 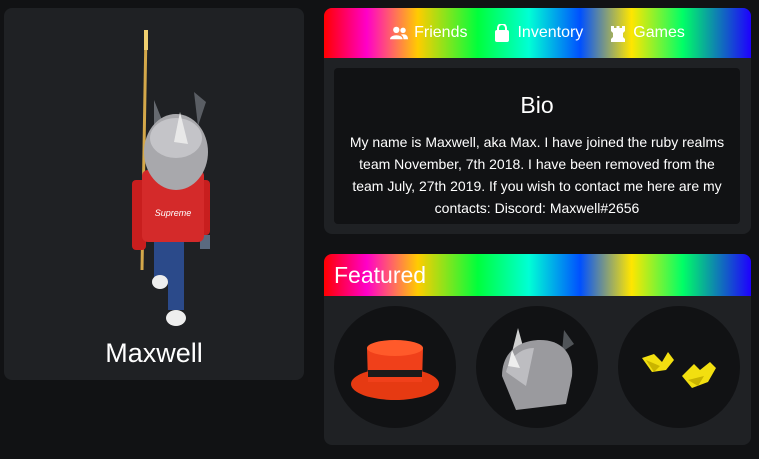 I want to click on featured-item-rhino-head, so click(x=537, y=367).